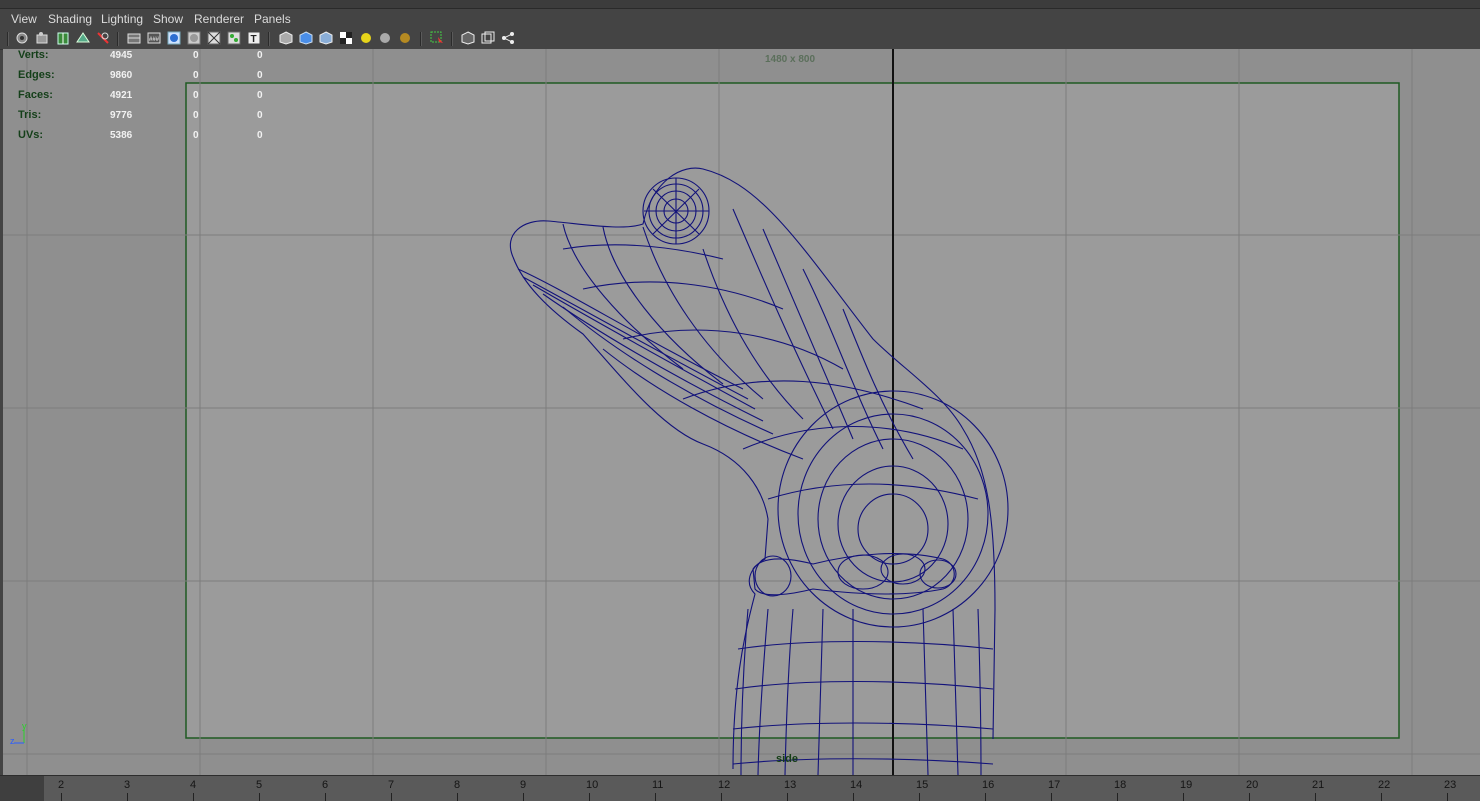  I want to click on bounding-box-icon, so click(194, 38).